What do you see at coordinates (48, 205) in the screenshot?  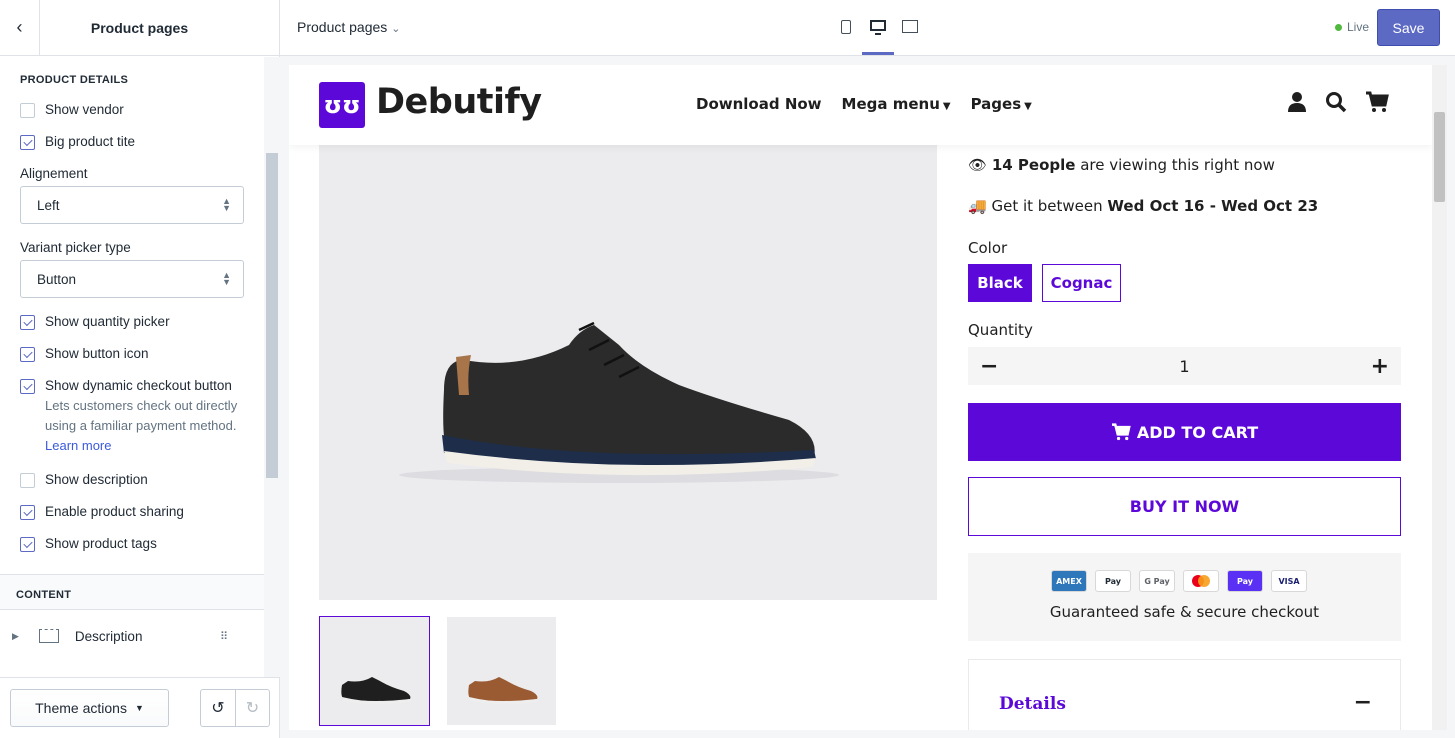 I see `alignment-value: Left` at bounding box center [48, 205].